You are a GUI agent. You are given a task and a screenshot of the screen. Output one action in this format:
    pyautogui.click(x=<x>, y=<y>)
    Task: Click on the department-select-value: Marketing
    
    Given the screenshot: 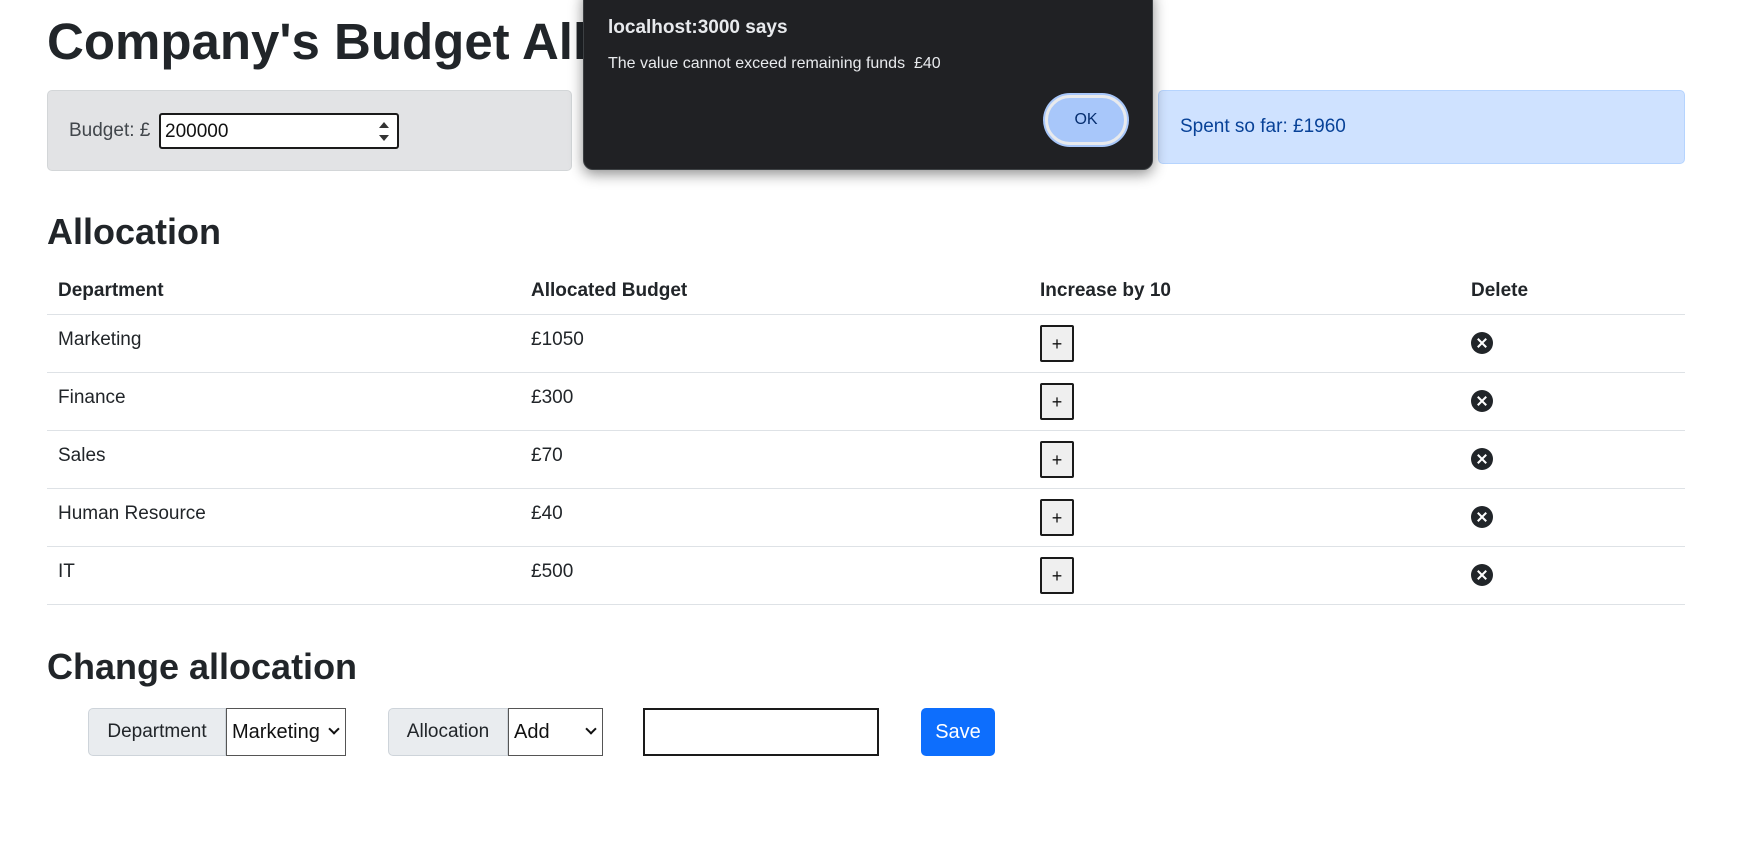 What is the action you would take?
    pyautogui.click(x=276, y=732)
    